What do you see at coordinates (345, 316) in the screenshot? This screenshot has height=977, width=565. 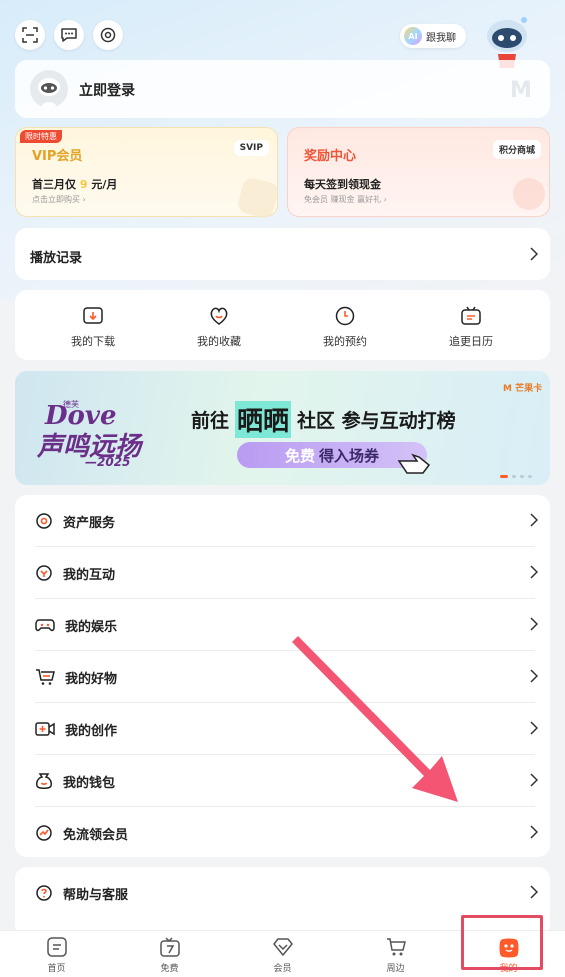 I see `reservation-icon` at bounding box center [345, 316].